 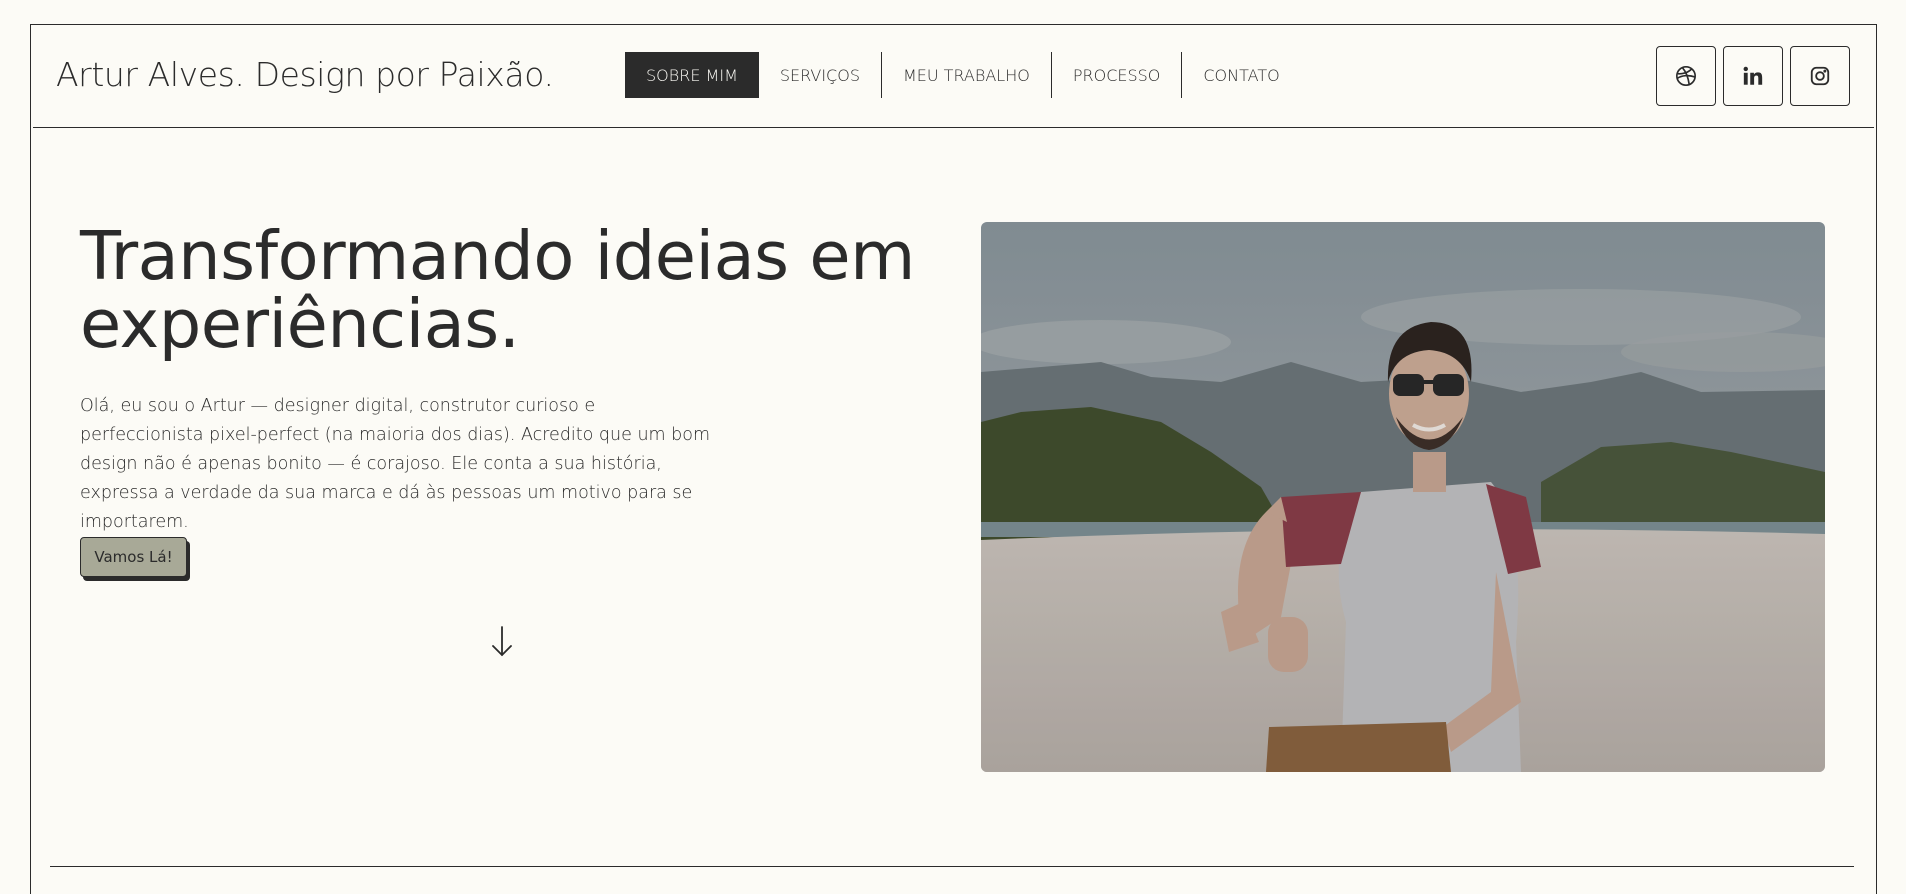 What do you see at coordinates (952, 866) in the screenshot?
I see `section-divider` at bounding box center [952, 866].